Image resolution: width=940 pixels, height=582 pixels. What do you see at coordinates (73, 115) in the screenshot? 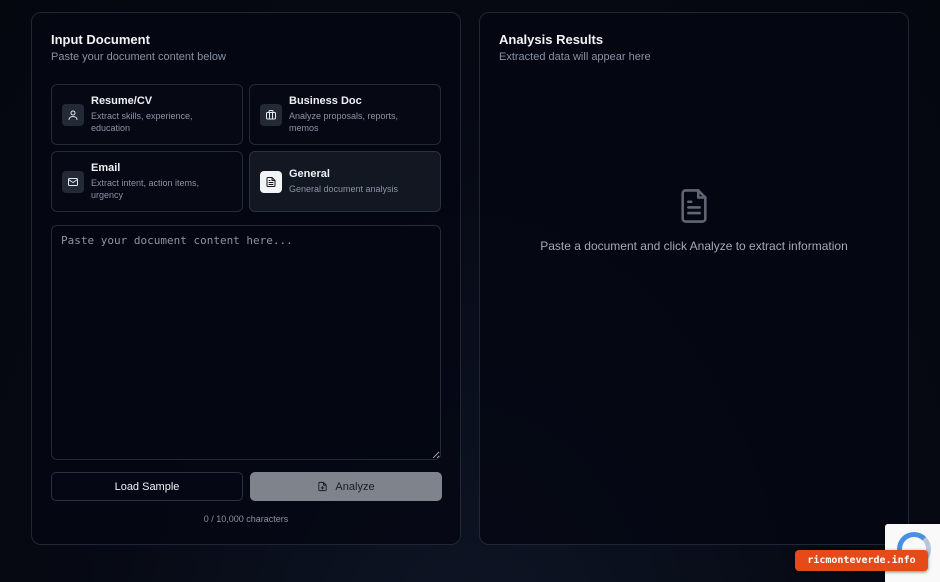
I see `user-icon` at bounding box center [73, 115].